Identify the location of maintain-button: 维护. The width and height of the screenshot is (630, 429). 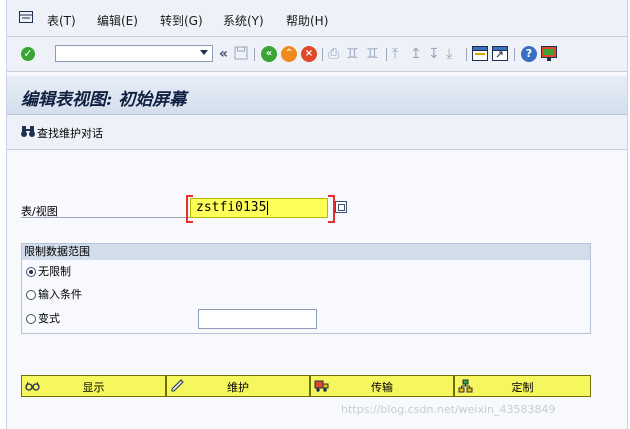
(238, 386).